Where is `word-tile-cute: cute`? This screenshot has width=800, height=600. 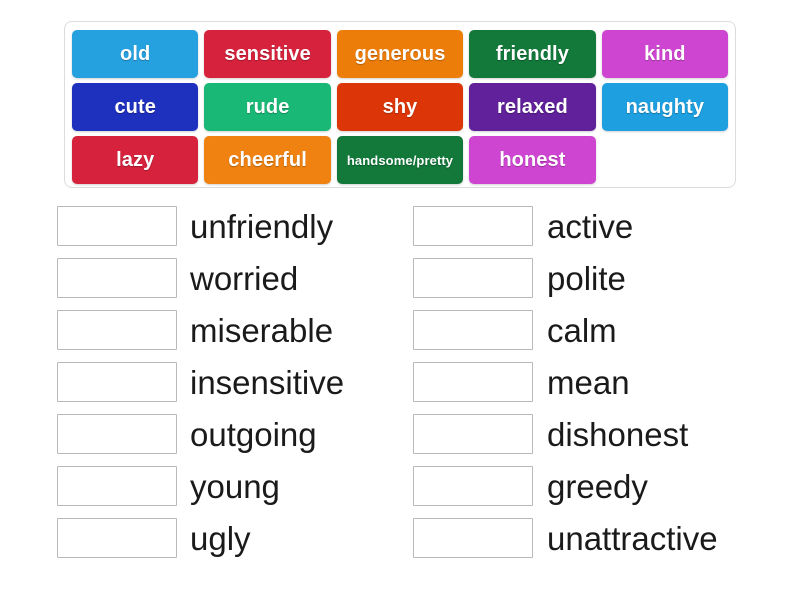
word-tile-cute: cute is located at coordinates (135, 107).